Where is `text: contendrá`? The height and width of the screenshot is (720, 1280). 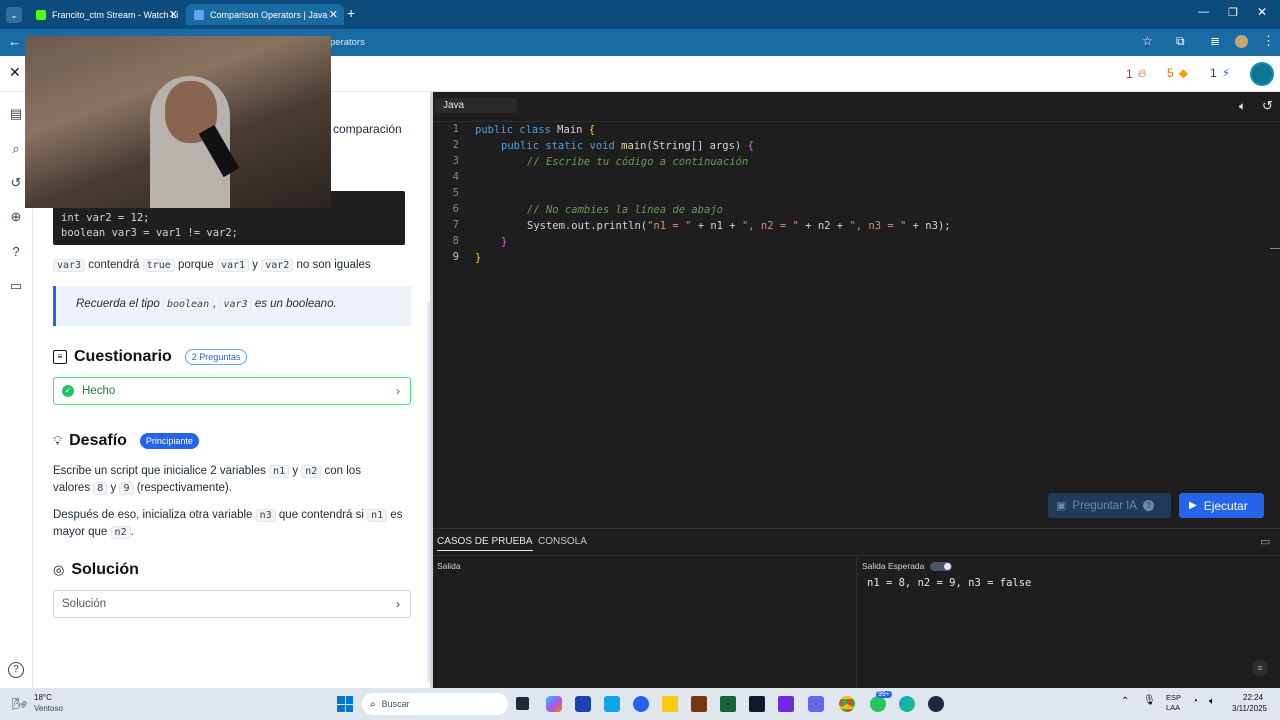 text: contendrá is located at coordinates (114, 265).